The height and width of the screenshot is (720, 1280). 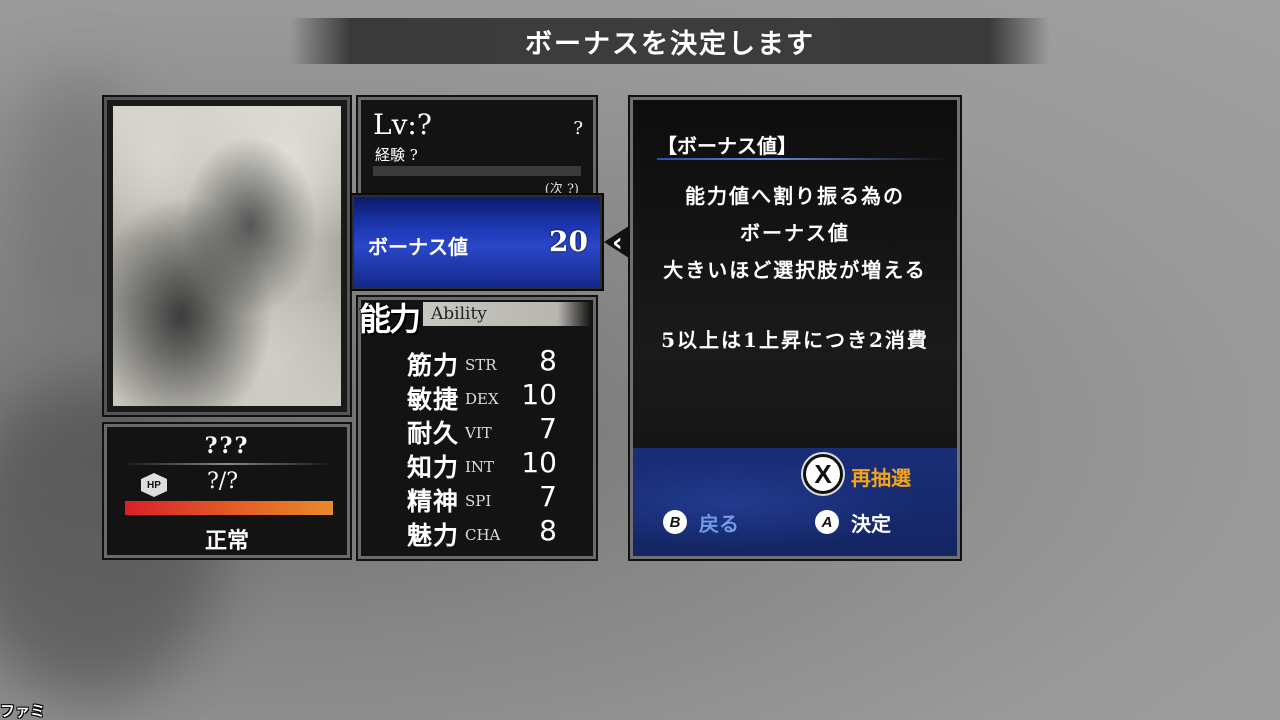 I want to click on condition-status: 正常, so click(x=226, y=541).